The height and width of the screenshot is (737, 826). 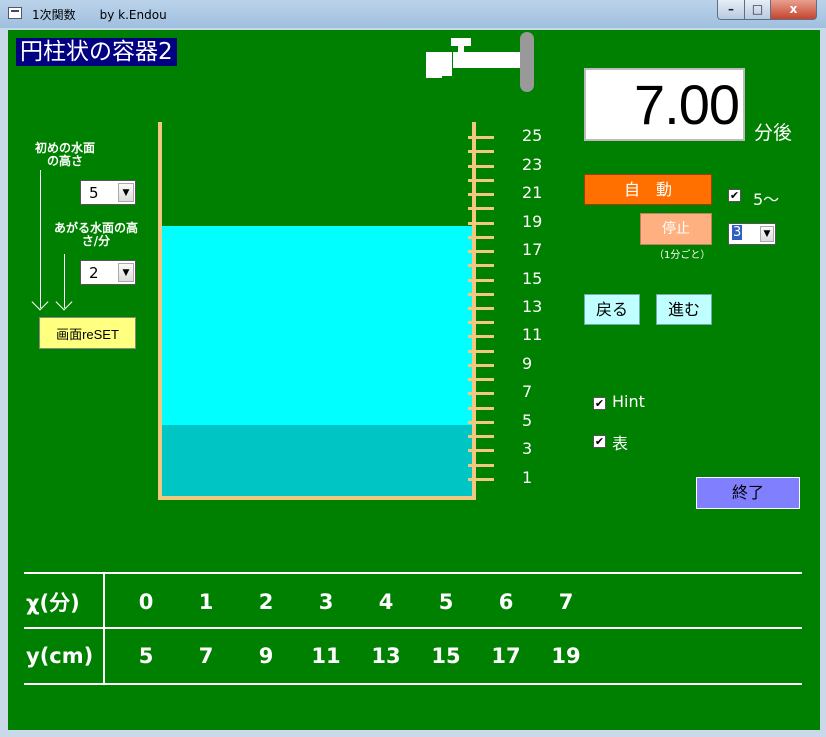 What do you see at coordinates (566, 602) in the screenshot?
I see `x-value-cell: 7` at bounding box center [566, 602].